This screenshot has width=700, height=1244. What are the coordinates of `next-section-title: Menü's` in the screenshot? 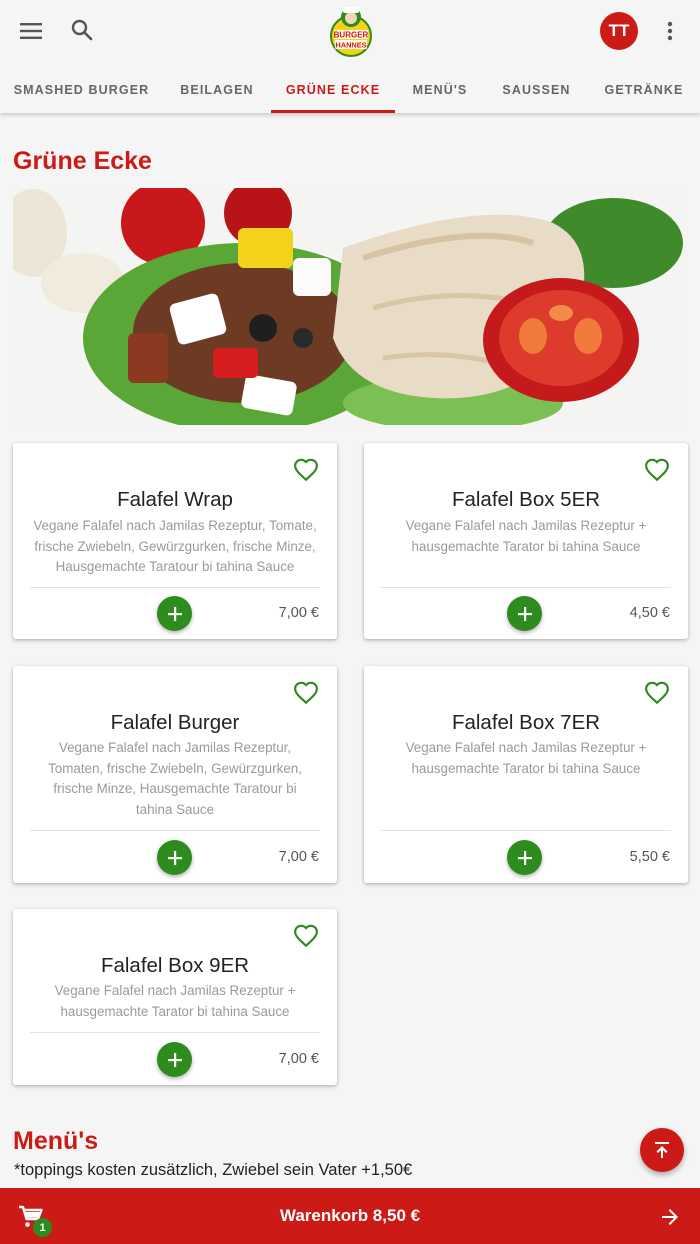 It's located at (56, 1141).